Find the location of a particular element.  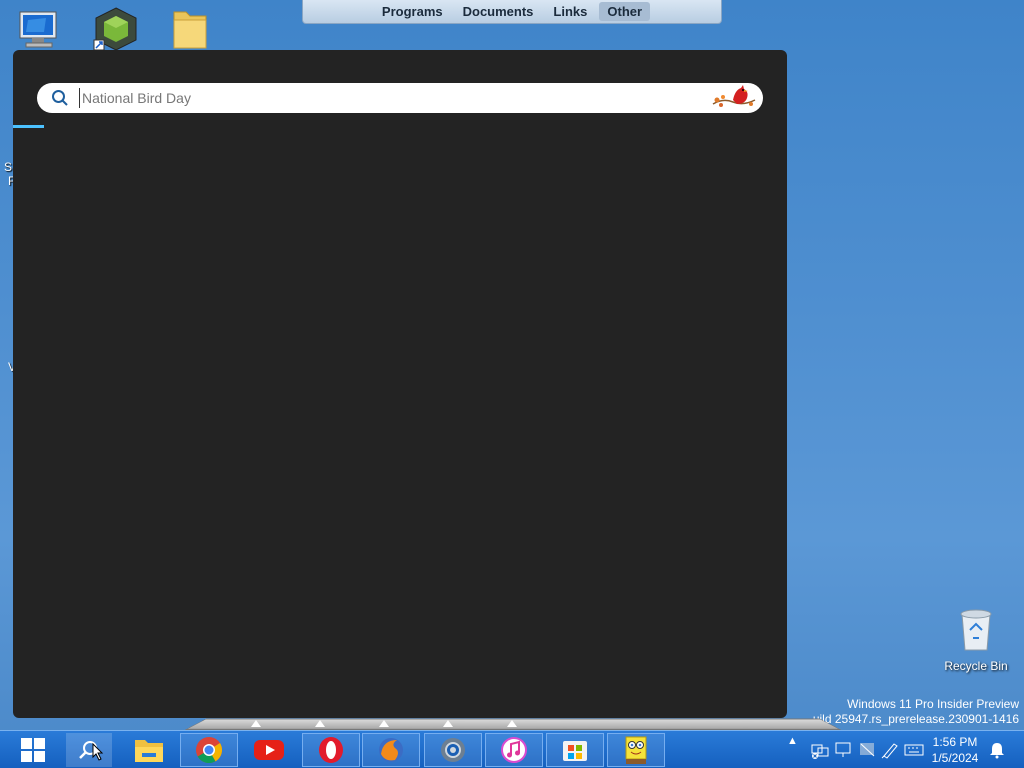

start-button is located at coordinates (33, 750).